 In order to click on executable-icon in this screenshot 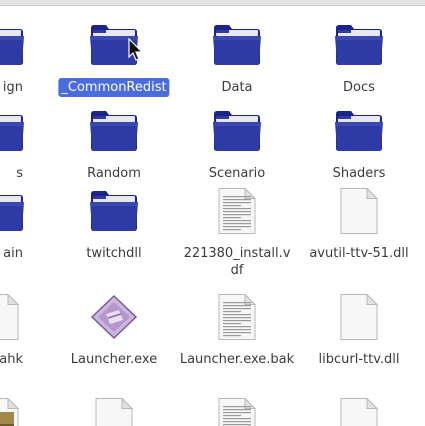, I will do `click(114, 317)`.